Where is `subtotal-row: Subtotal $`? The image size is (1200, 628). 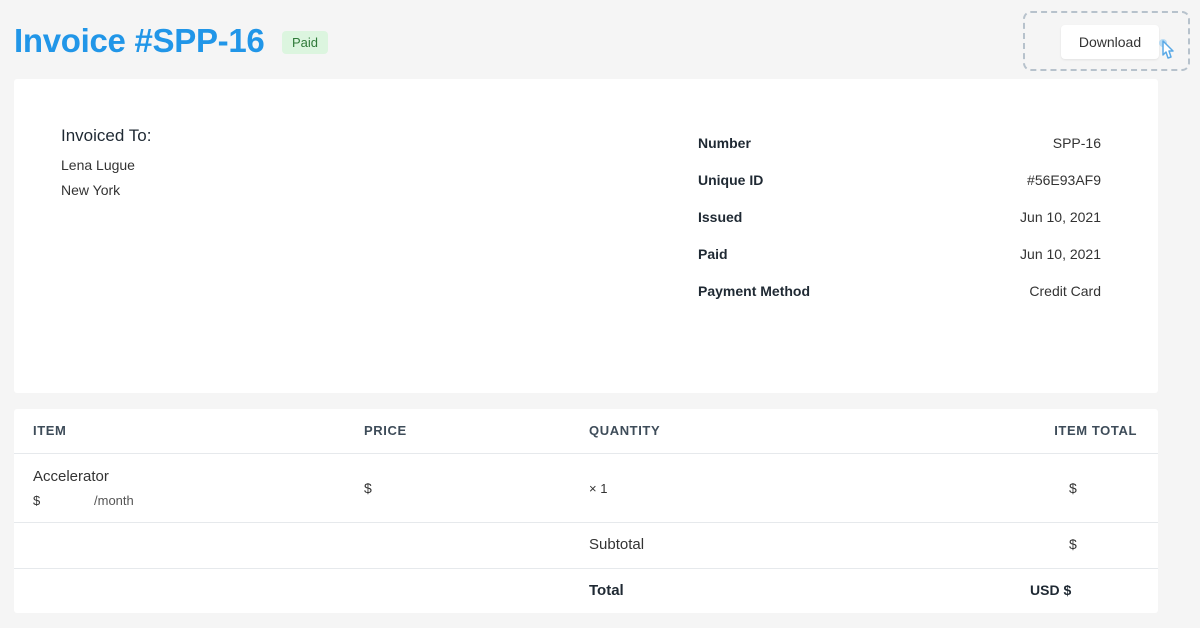
subtotal-row: Subtotal $ is located at coordinates (586, 546).